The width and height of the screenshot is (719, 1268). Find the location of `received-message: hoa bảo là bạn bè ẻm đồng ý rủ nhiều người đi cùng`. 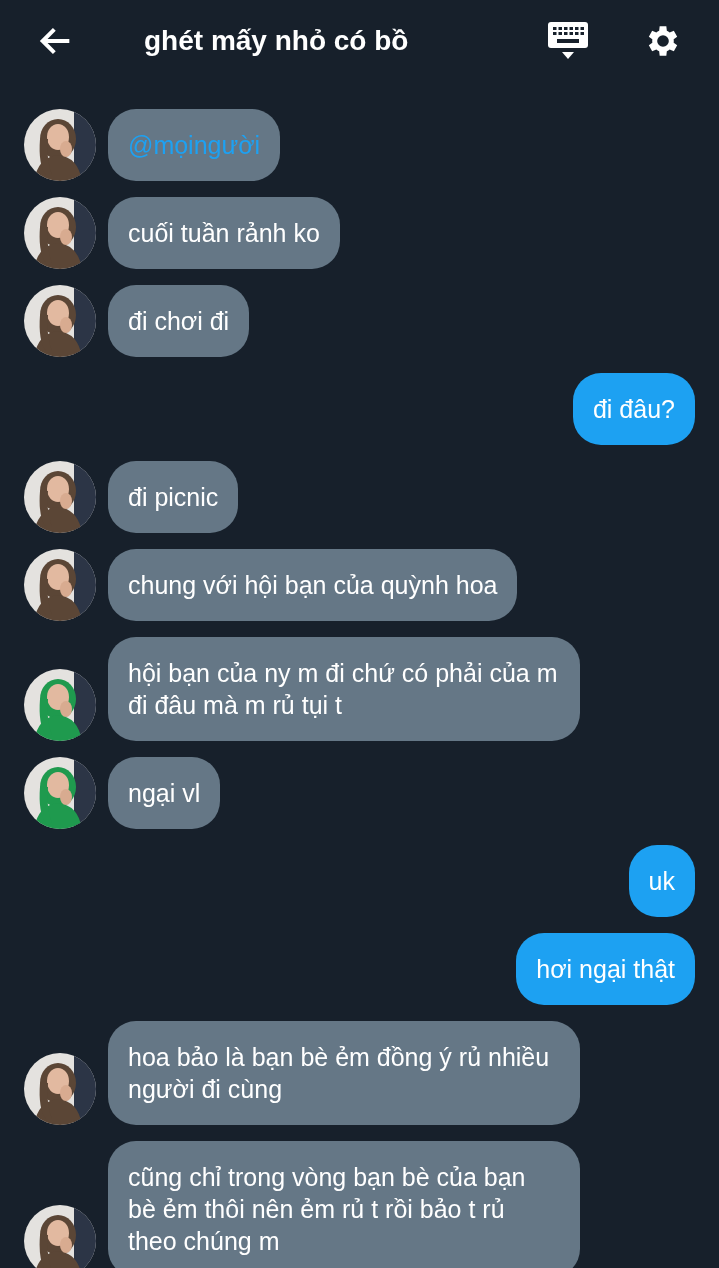

received-message: hoa bảo là bạn bè ẻm đồng ý rủ nhiều người đi cùng is located at coordinates (344, 1073).